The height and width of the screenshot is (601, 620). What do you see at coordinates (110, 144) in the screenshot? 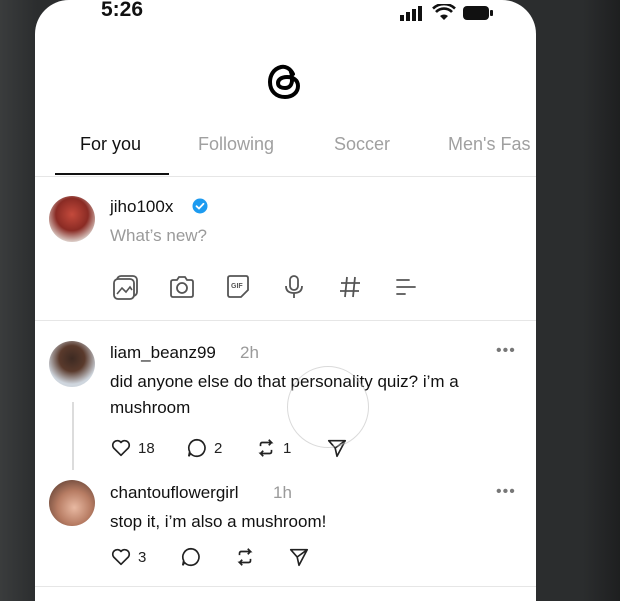
I see `tab-for-you: For you` at bounding box center [110, 144].